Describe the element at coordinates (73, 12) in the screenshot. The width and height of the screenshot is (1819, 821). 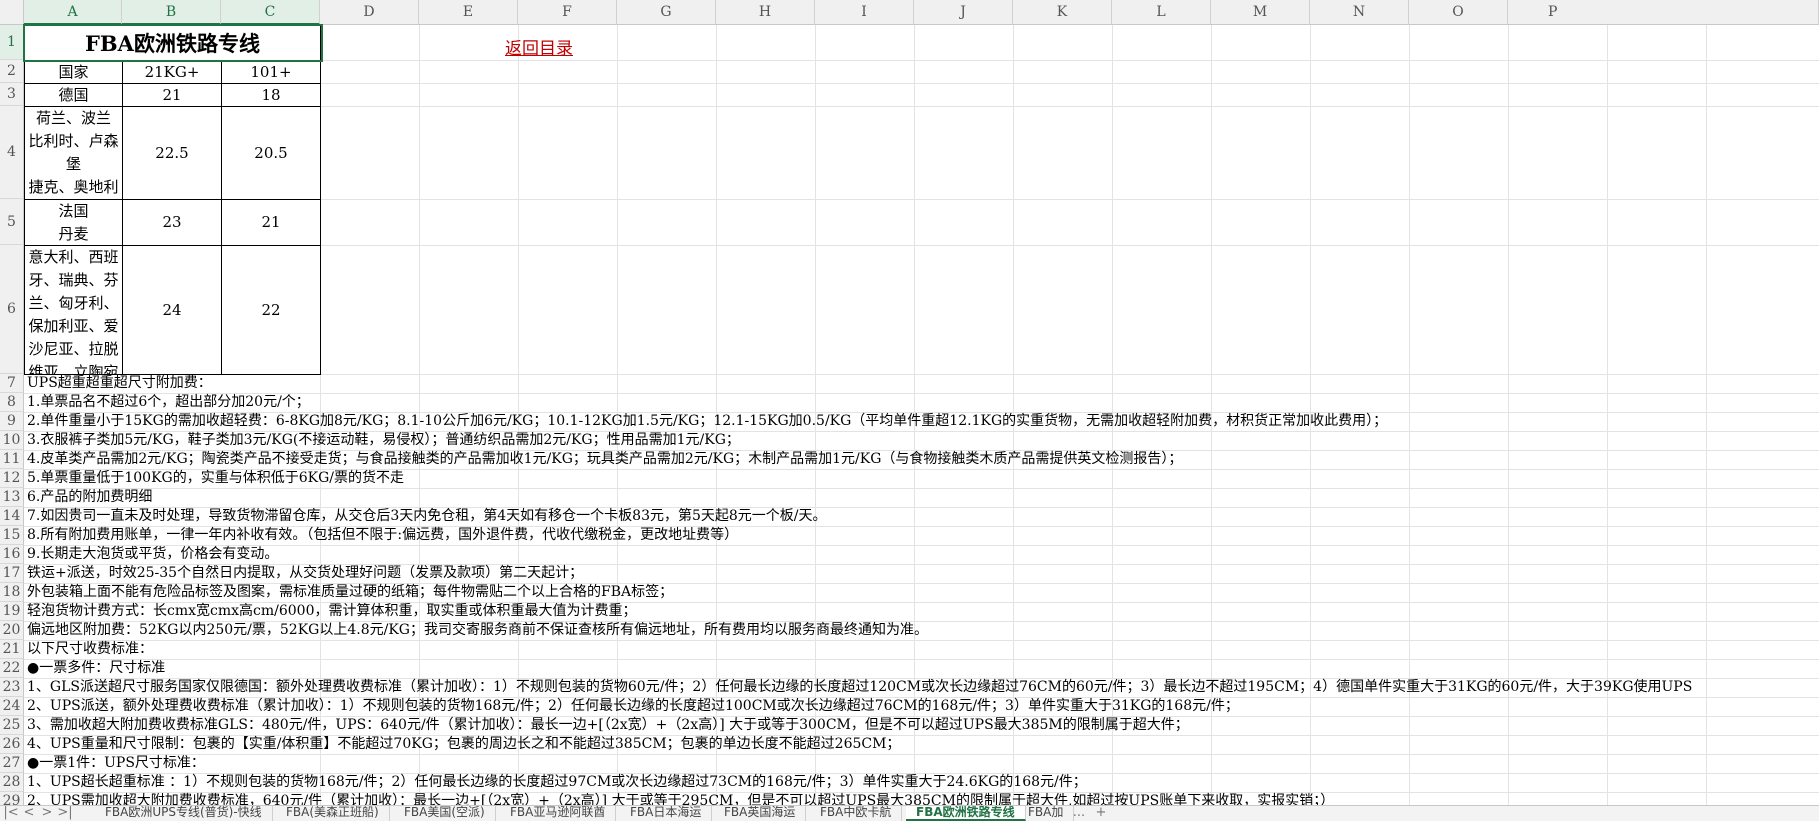
I see `column-header-a: A` at that location.